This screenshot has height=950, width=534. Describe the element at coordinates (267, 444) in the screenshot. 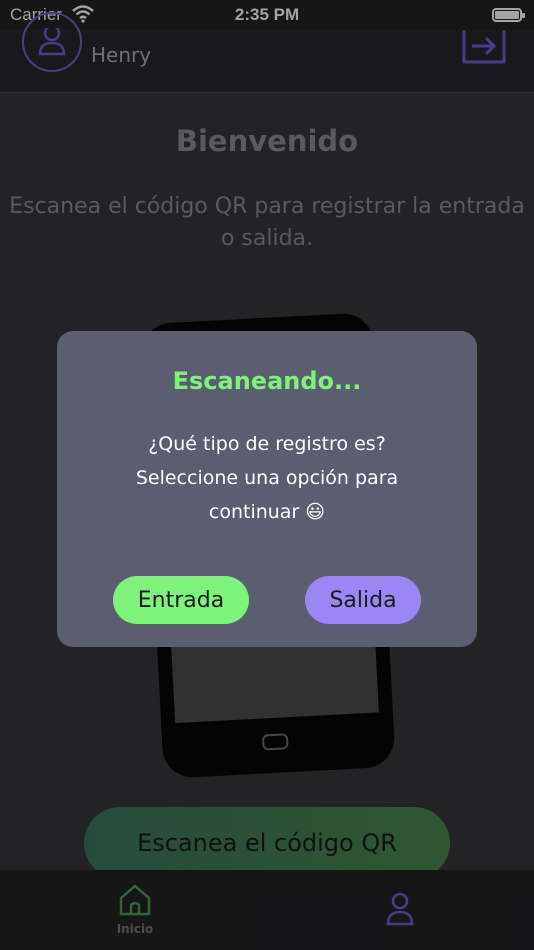

I see `dialog-message-line-1: ¿Qué tipo de registro es?` at that location.